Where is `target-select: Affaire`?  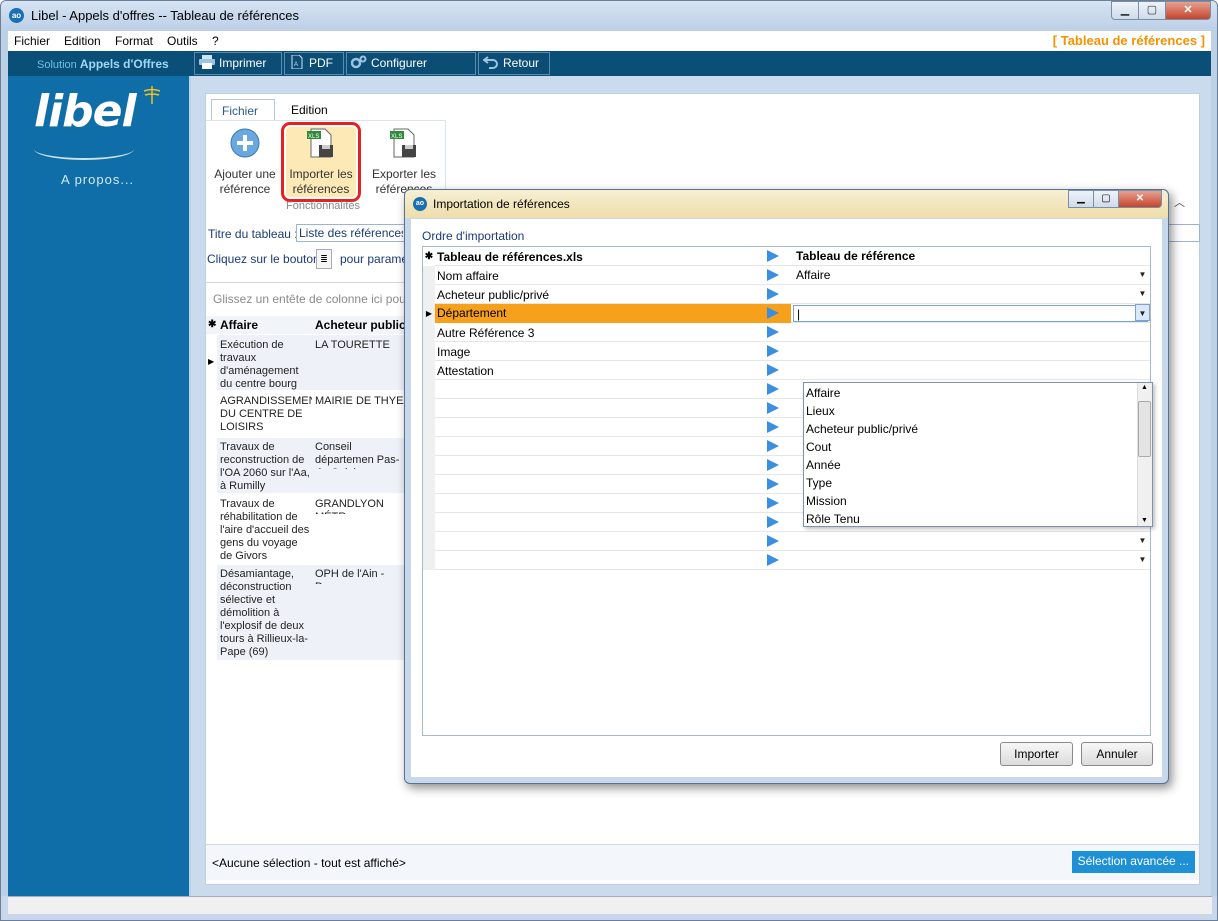 target-select: Affaire is located at coordinates (970, 275).